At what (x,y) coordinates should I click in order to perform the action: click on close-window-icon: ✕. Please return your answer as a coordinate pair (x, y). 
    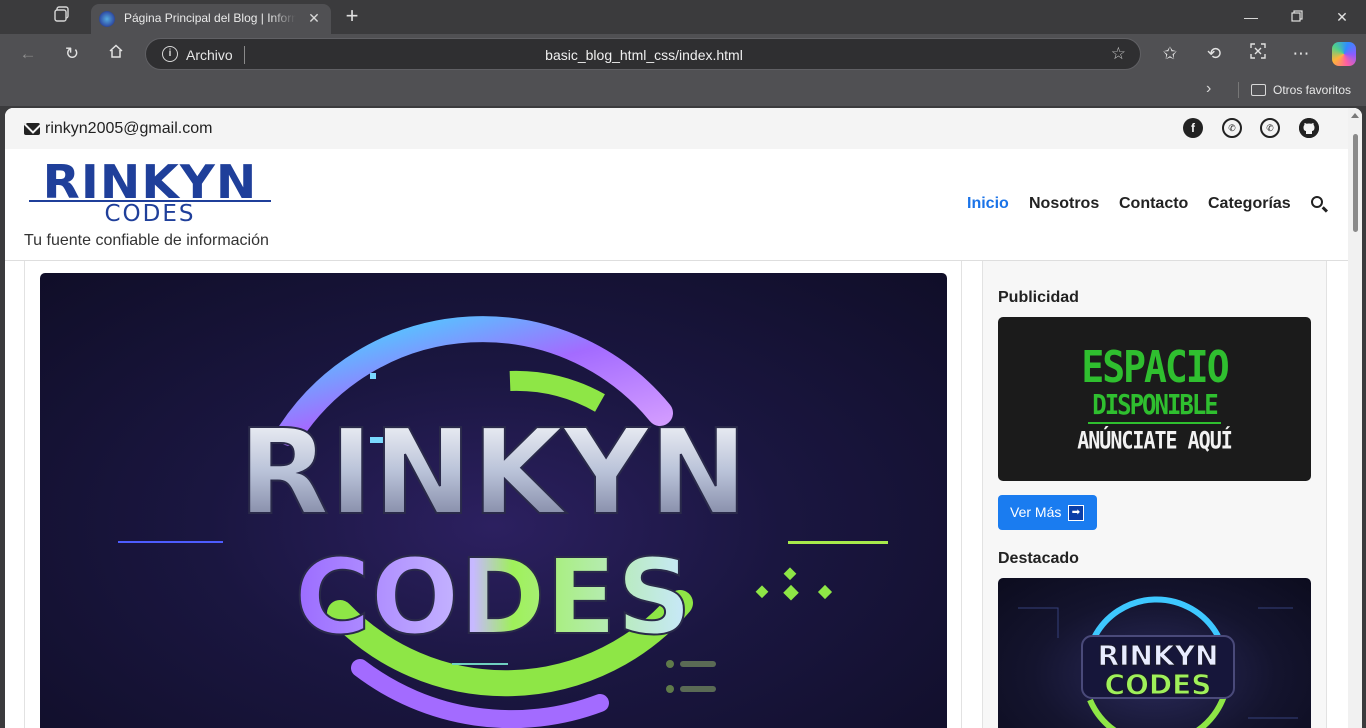
    Looking at the image, I should click on (1342, 17).